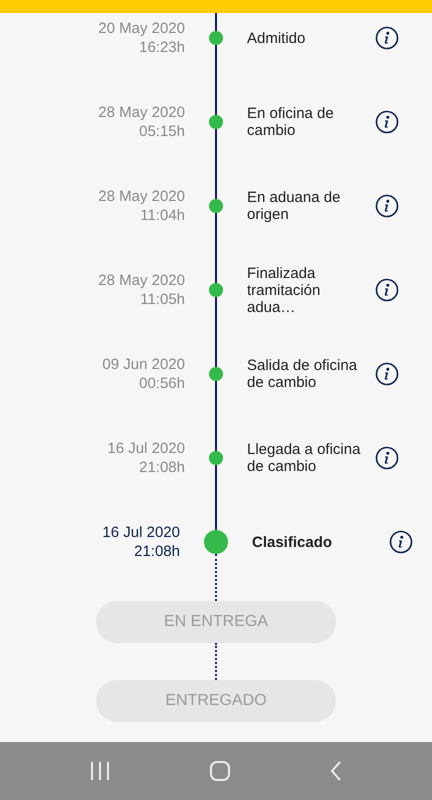 The width and height of the screenshot is (432, 800). Describe the element at coordinates (162, 299) in the screenshot. I see `event-time: 11:05h` at that location.